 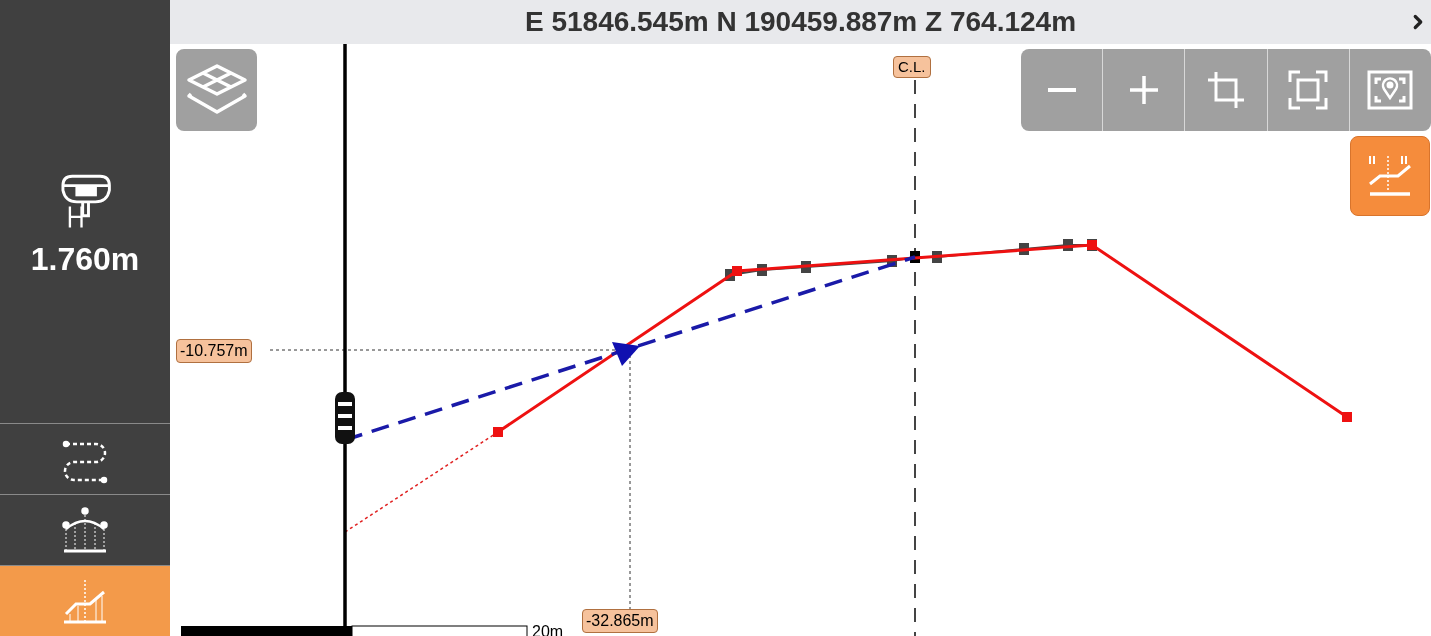 What do you see at coordinates (1390, 90) in the screenshot?
I see `locate-icon` at bounding box center [1390, 90].